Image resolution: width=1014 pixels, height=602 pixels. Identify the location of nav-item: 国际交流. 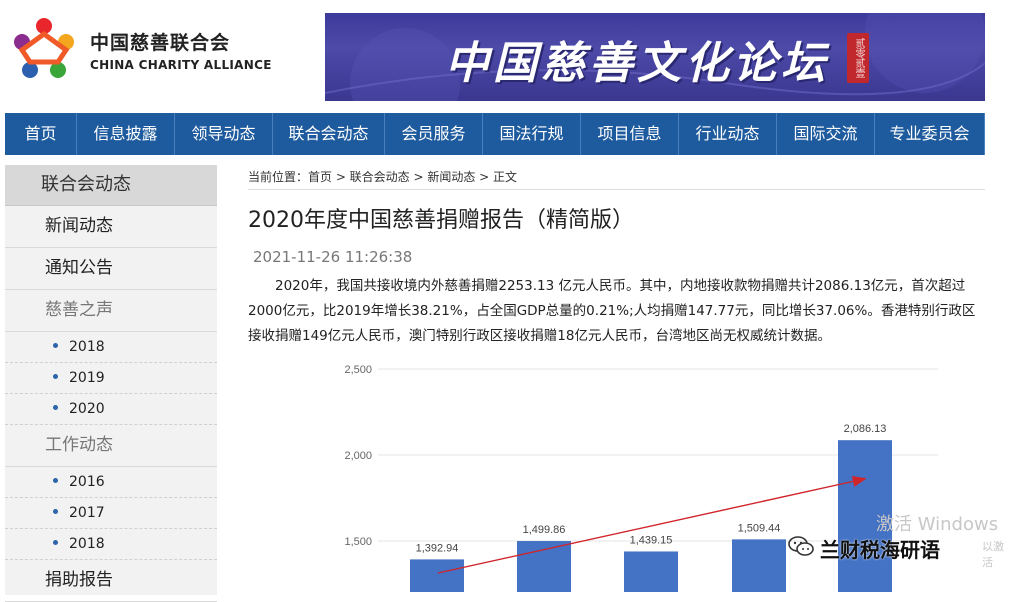
(826, 134).